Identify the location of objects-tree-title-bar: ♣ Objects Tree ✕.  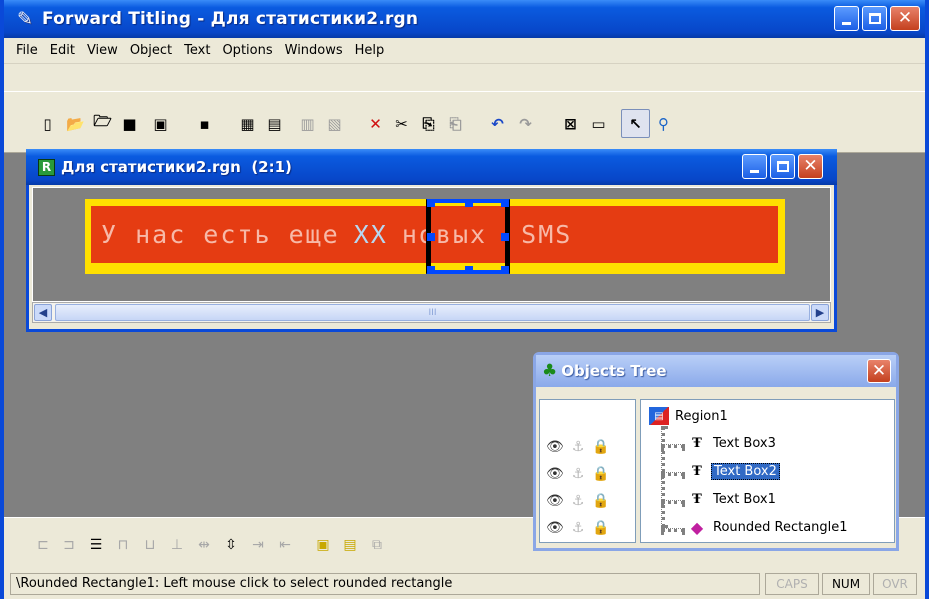
(716, 371).